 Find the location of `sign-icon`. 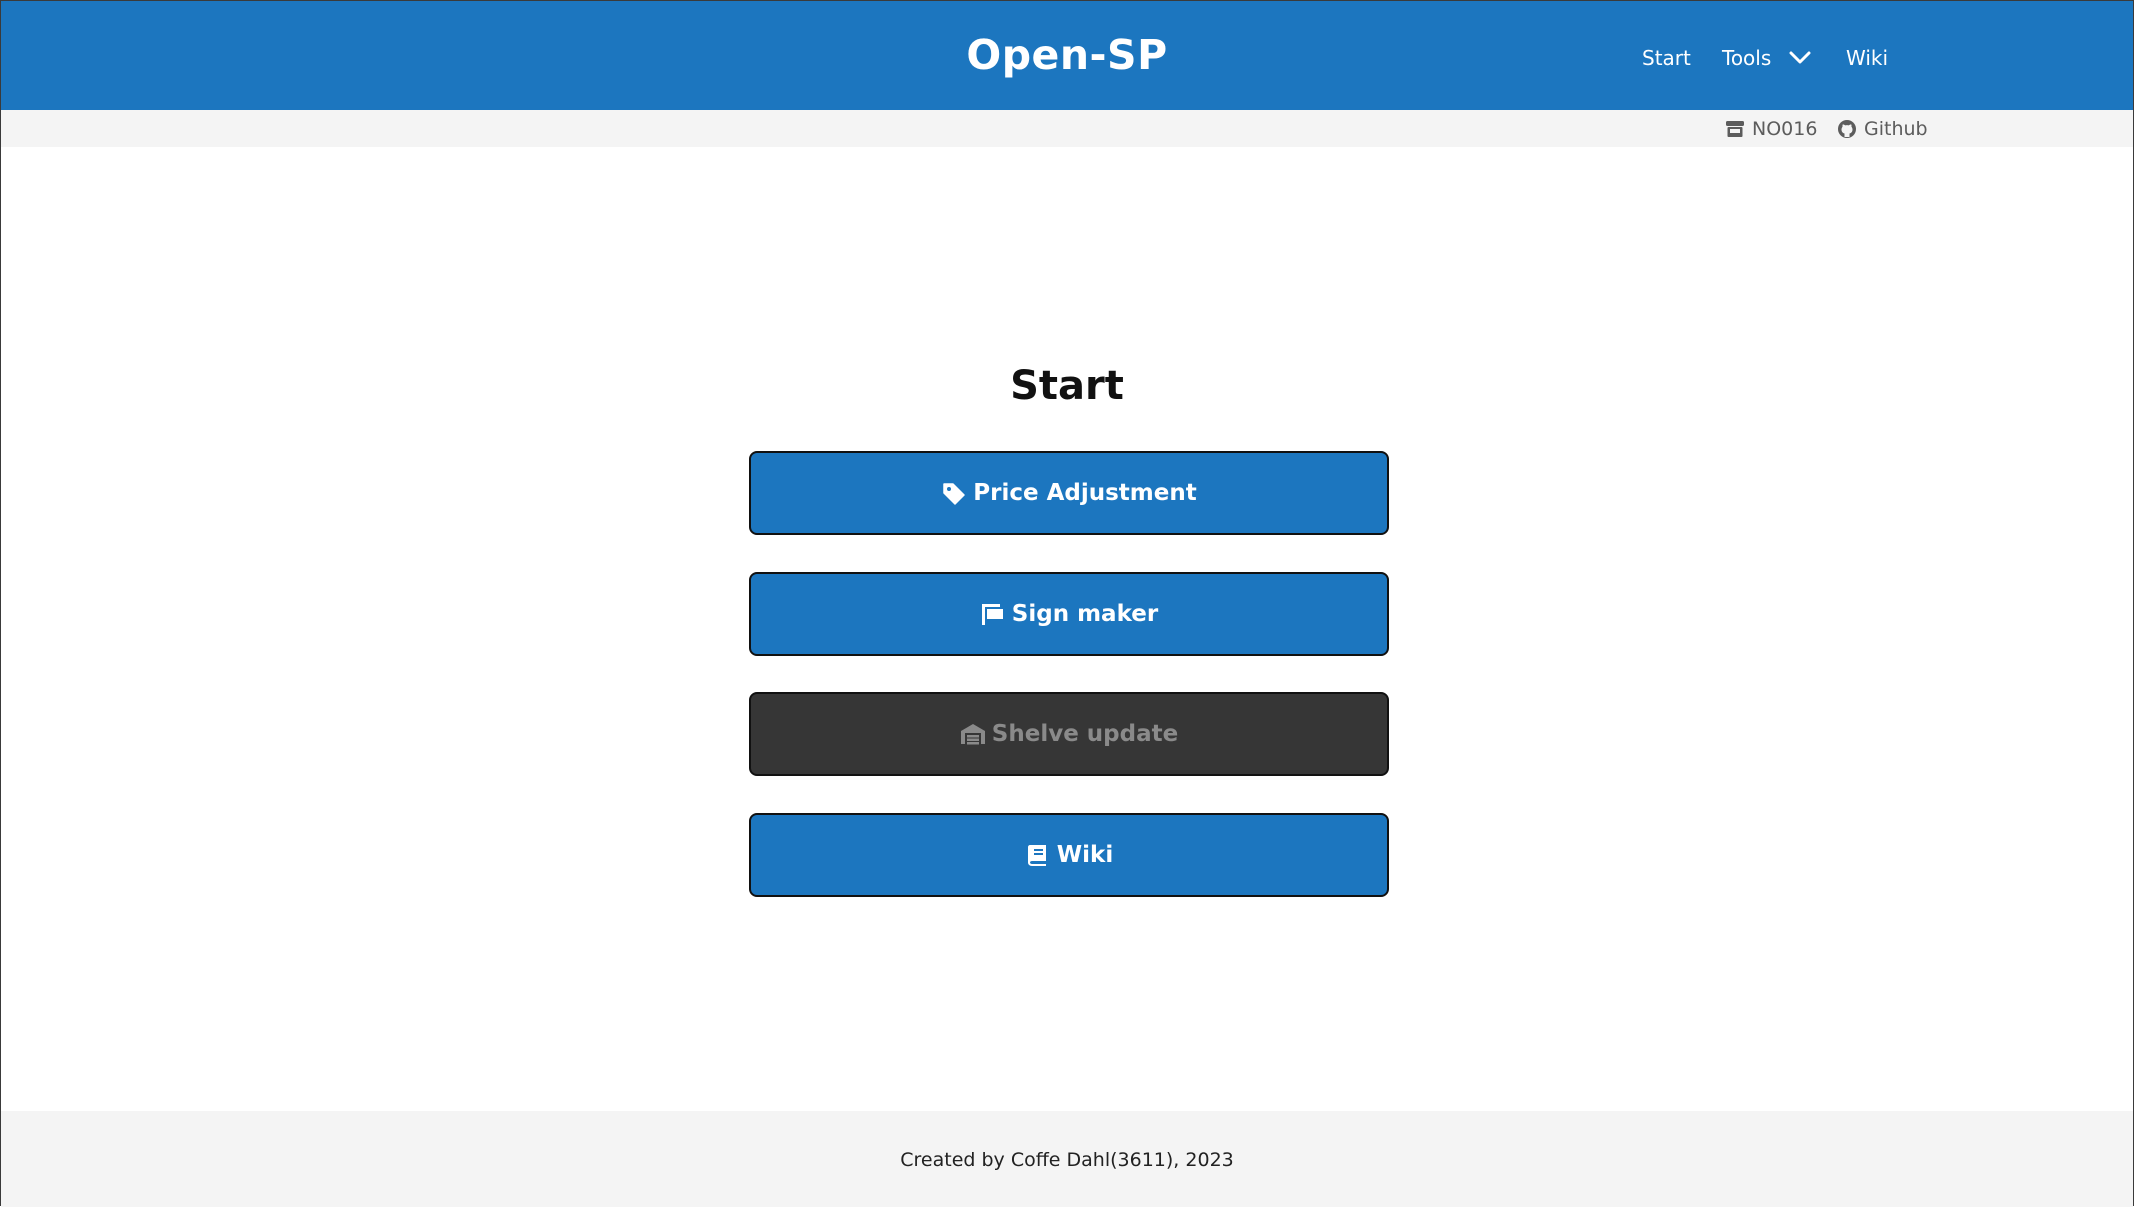

sign-icon is located at coordinates (992, 614).